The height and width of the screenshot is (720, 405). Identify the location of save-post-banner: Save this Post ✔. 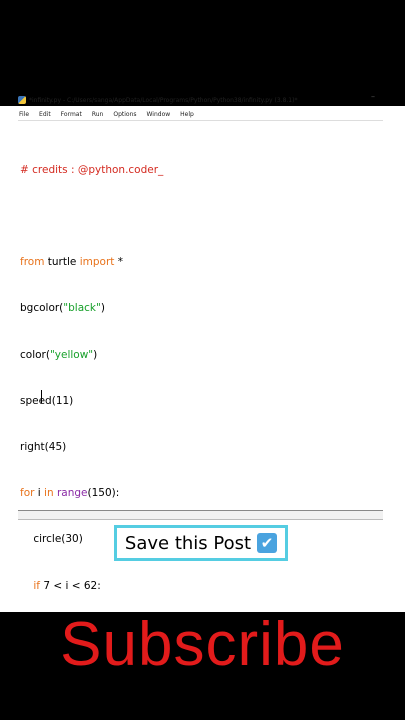
(201, 543).